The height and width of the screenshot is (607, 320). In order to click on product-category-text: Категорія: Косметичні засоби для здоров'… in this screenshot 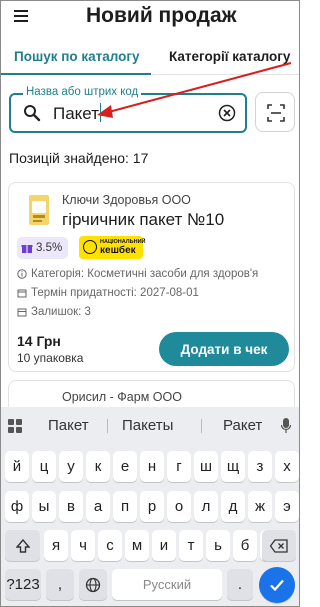, I will do `click(145, 274)`.